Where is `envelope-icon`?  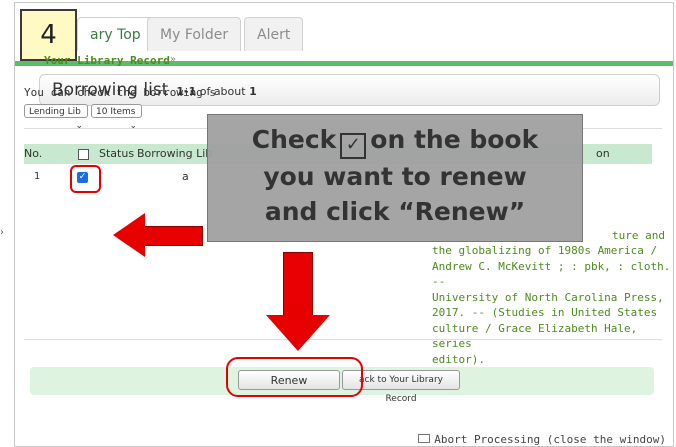 envelope-icon is located at coordinates (424, 438).